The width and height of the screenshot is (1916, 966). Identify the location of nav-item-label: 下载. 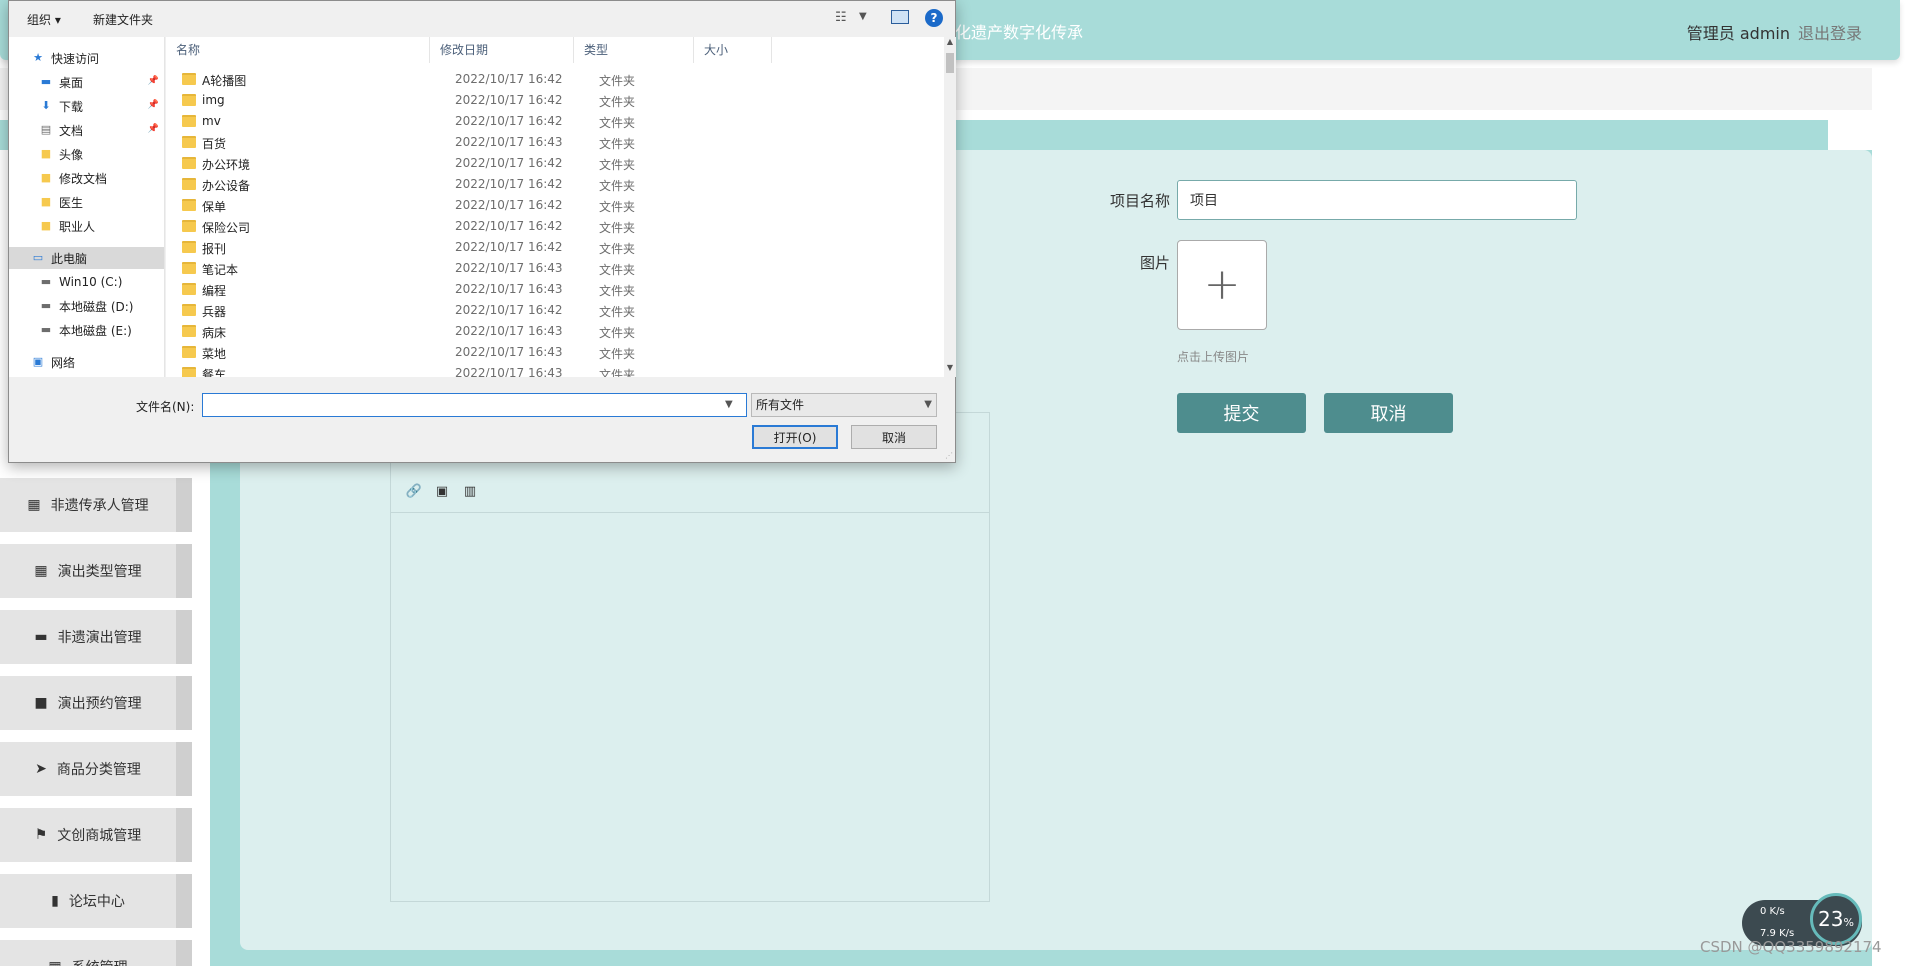
(71, 106).